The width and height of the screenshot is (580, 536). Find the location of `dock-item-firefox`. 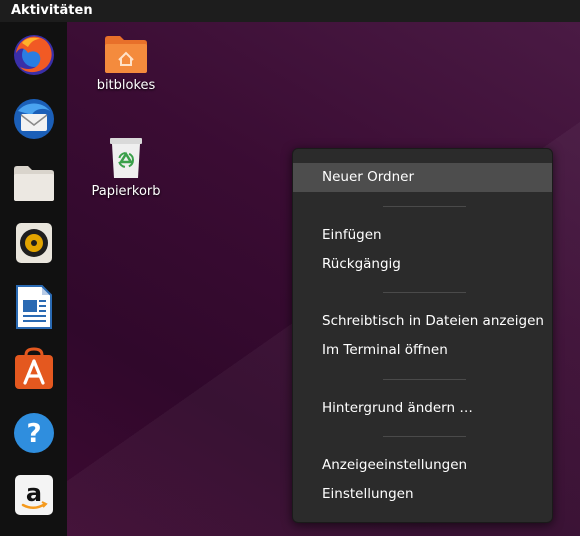

dock-item-firefox is located at coordinates (34, 55).